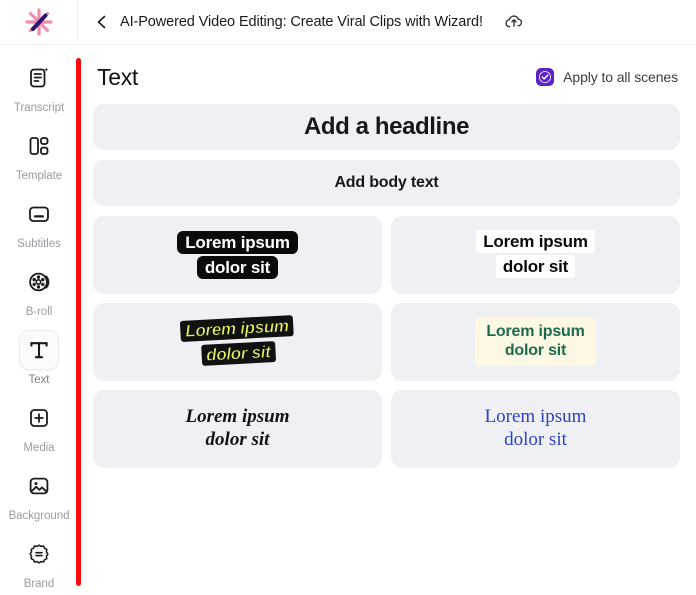 The image size is (696, 595). Describe the element at coordinates (39, 108) in the screenshot. I see `sidebar-label-transcript: Transcript` at that location.